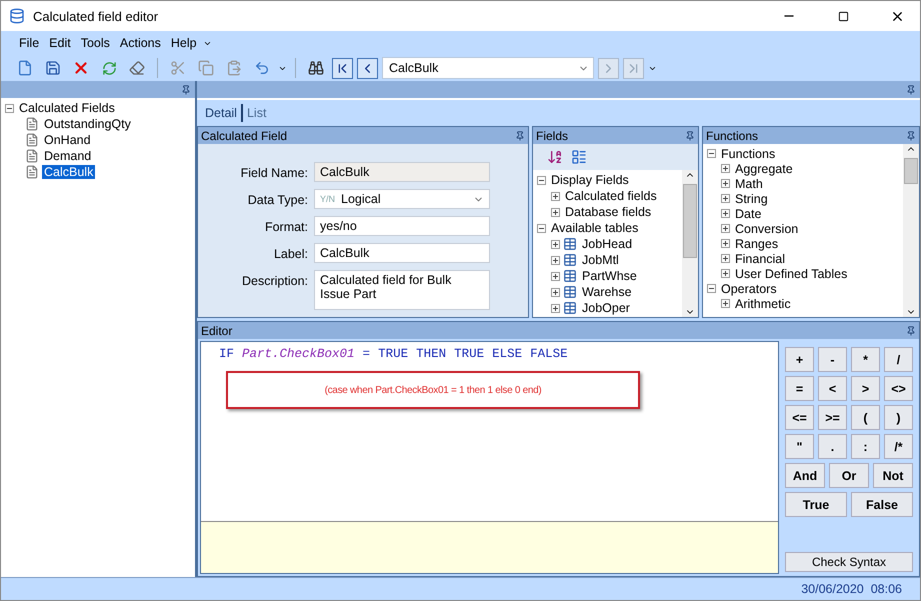  I want to click on tree-item: Calculated fields, so click(611, 196).